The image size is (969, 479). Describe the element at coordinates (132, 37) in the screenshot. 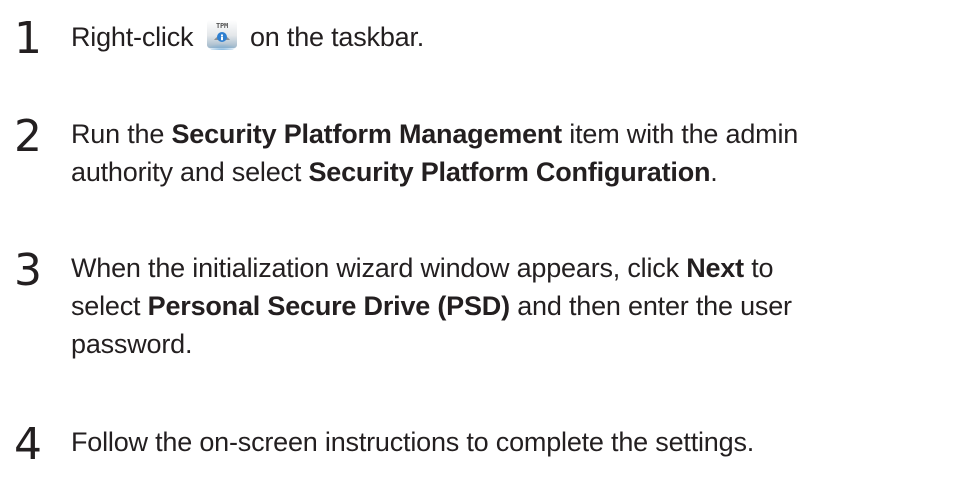

I see `step-text-part: Right-click` at that location.